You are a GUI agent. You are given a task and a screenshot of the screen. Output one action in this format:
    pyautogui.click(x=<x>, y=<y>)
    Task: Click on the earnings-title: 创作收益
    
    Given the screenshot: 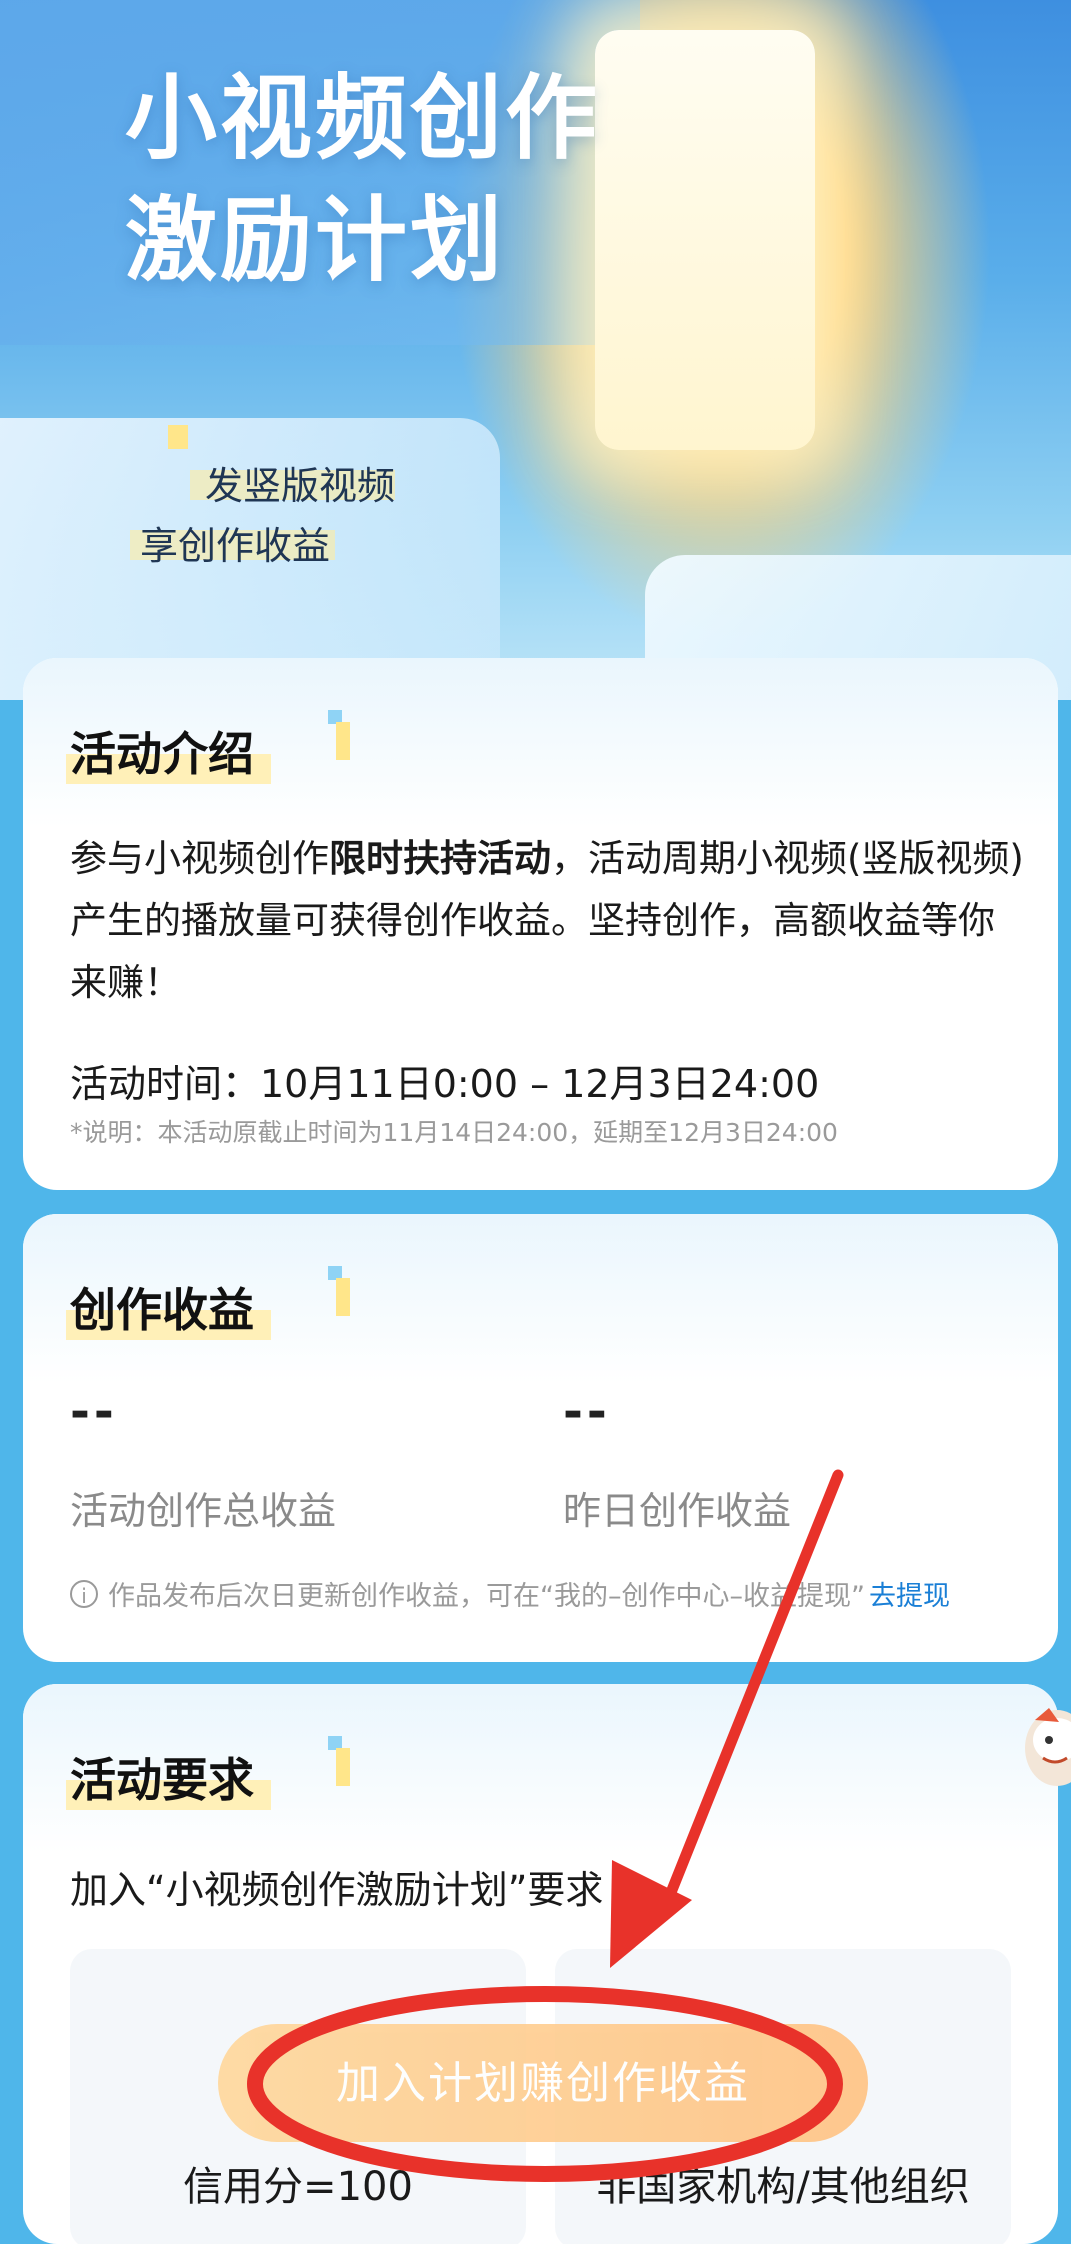 What is the action you would take?
    pyautogui.click(x=162, y=1310)
    